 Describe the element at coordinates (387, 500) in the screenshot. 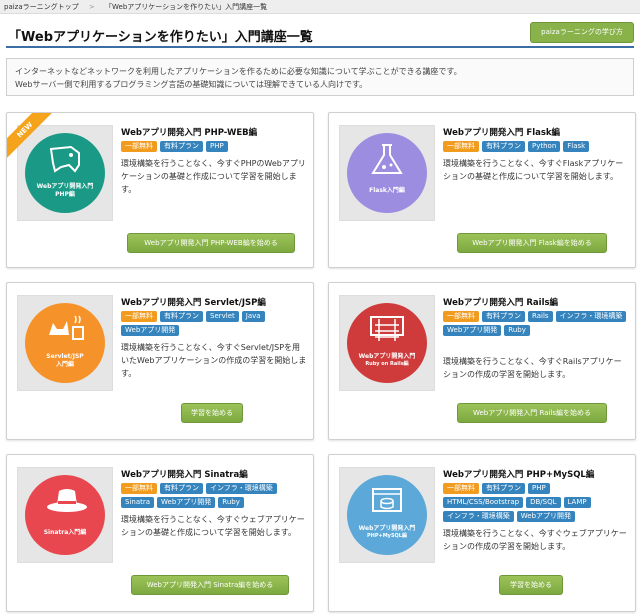

I see `database-window-icon` at that location.